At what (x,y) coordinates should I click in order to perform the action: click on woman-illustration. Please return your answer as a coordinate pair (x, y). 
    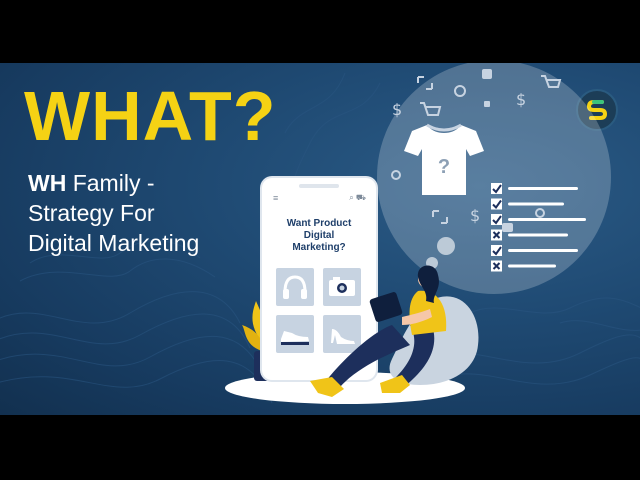
    Looking at the image, I should click on (378, 331).